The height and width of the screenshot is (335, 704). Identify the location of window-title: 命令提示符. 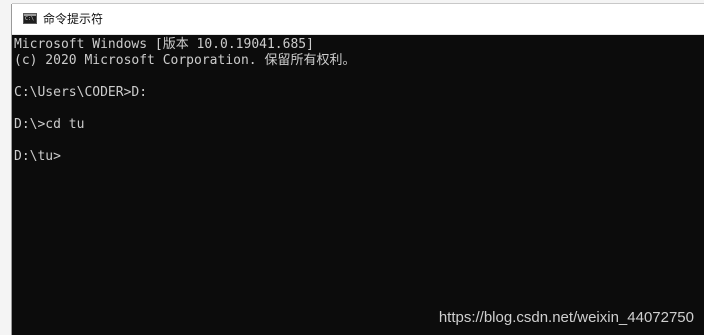
(73, 19).